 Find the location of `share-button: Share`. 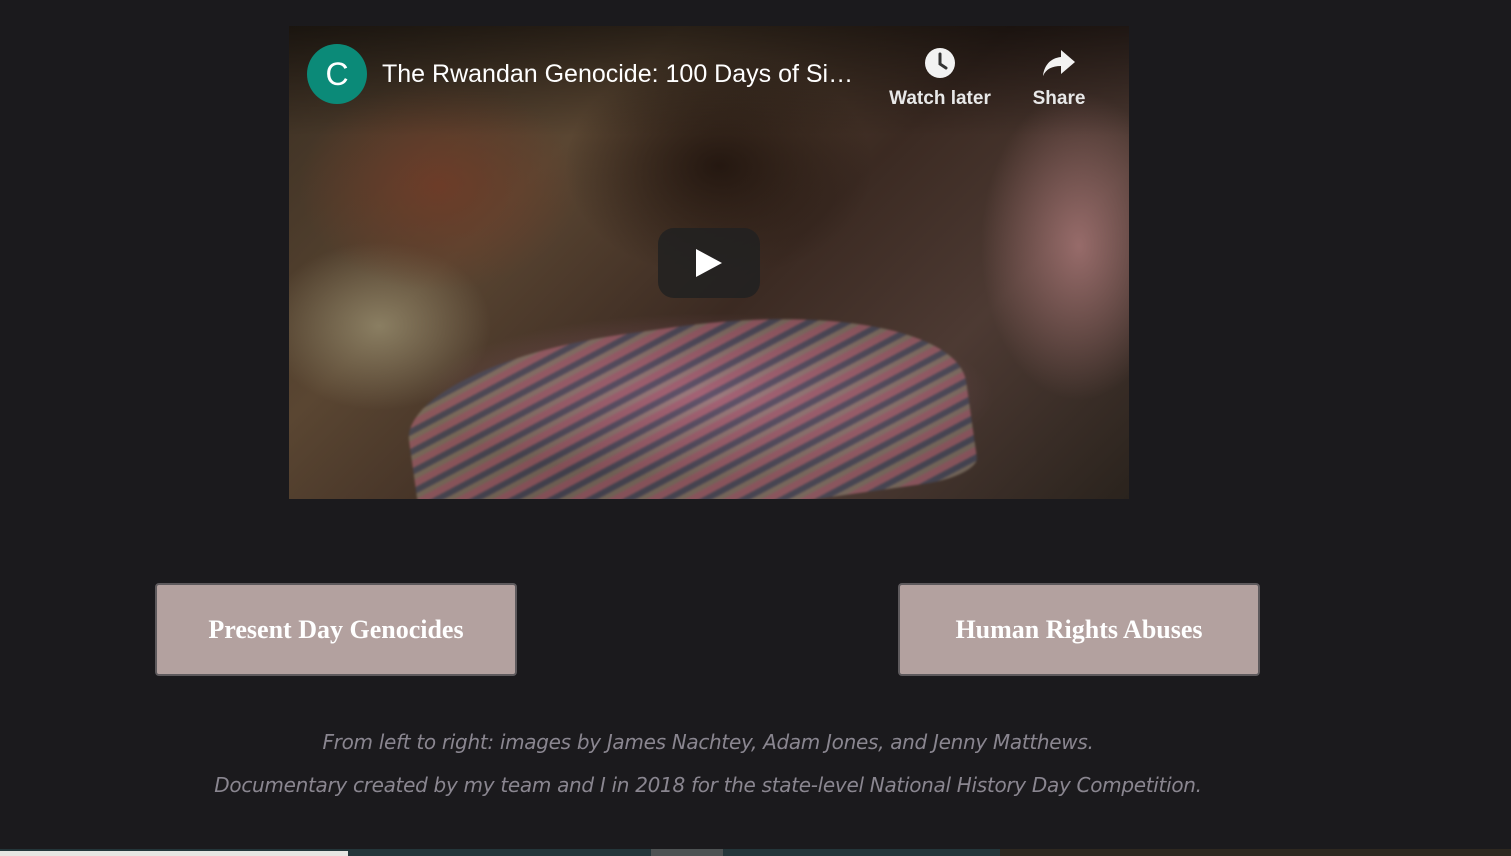

share-button: Share is located at coordinates (1059, 78).